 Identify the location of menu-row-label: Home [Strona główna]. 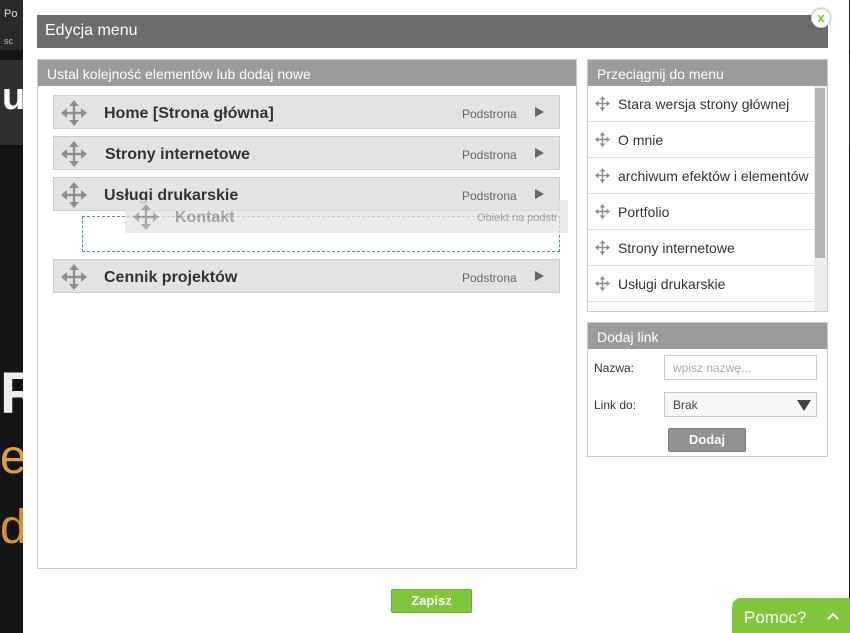
(189, 113).